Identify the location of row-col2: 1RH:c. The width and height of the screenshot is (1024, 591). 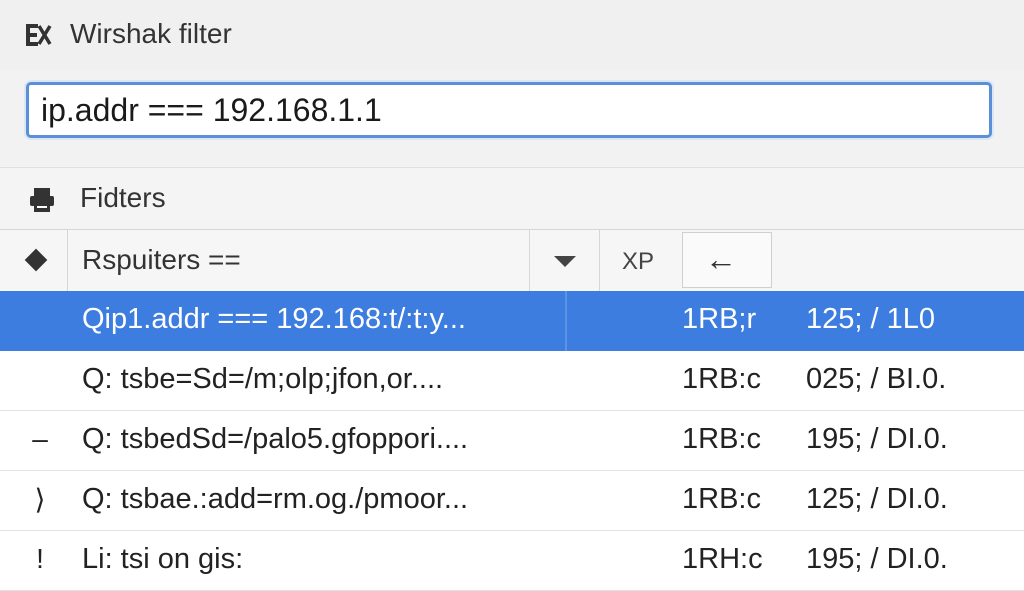
(722, 559).